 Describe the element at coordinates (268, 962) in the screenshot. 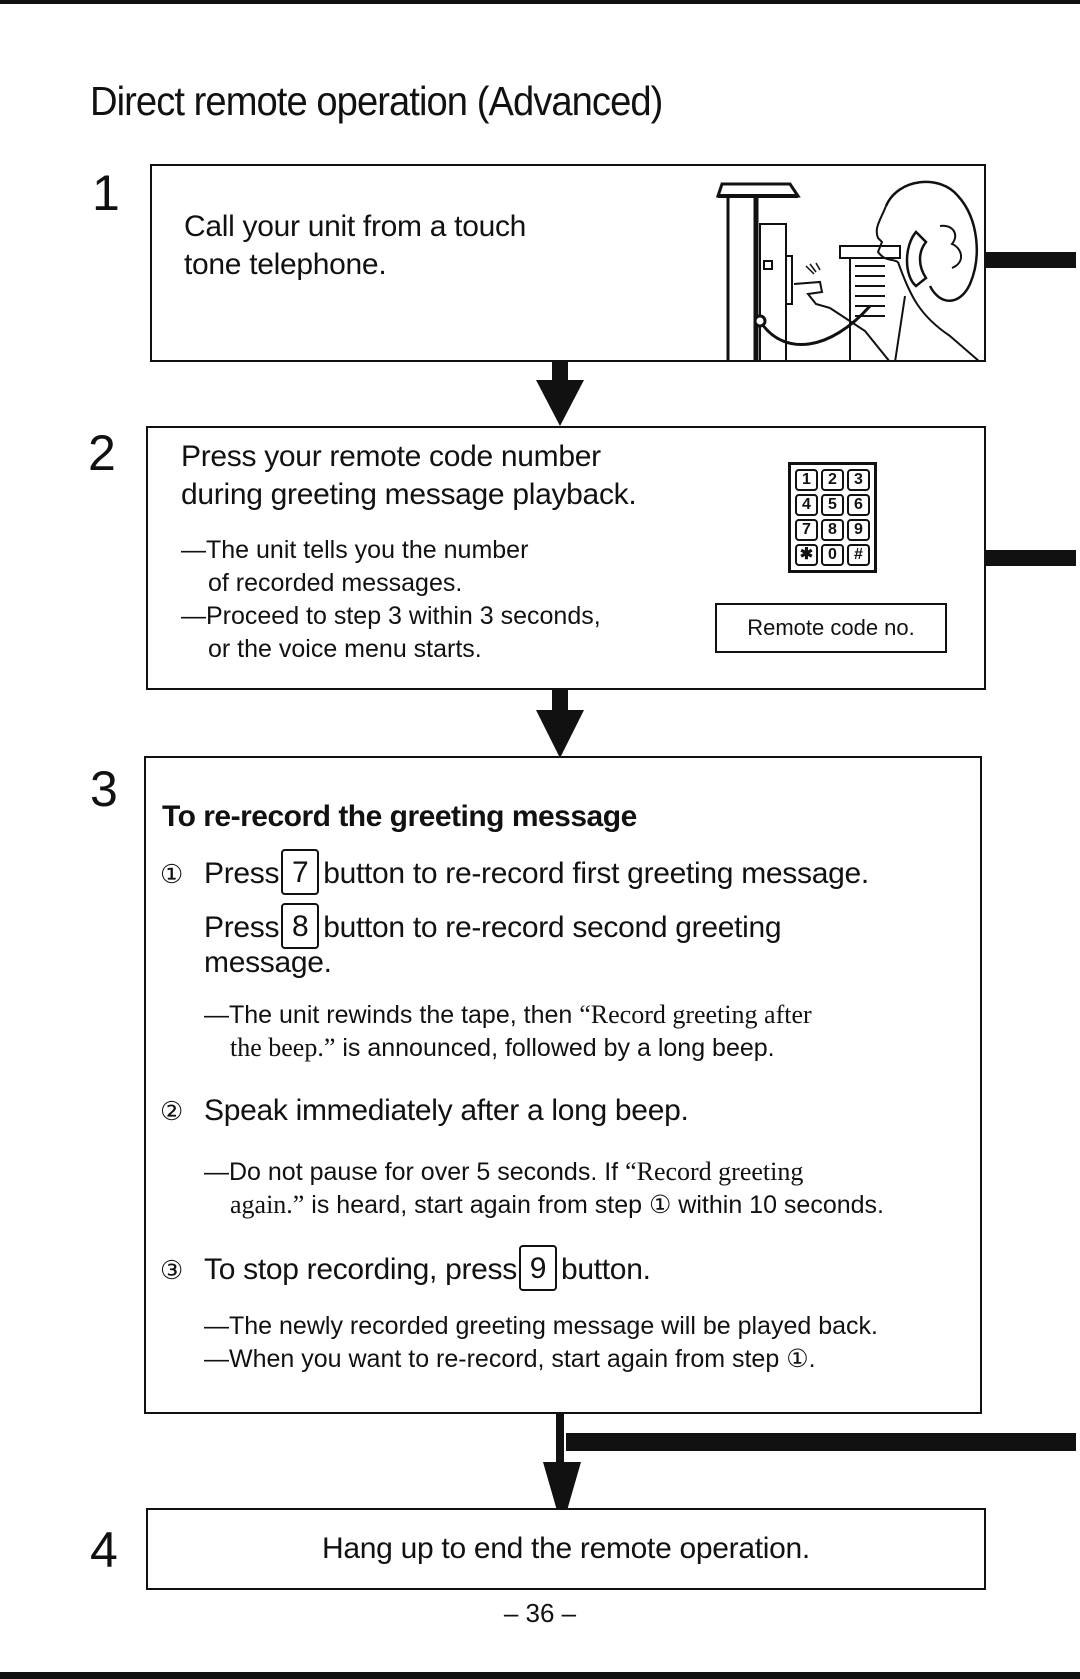

I see `substep-1-line-3: message.` at that location.